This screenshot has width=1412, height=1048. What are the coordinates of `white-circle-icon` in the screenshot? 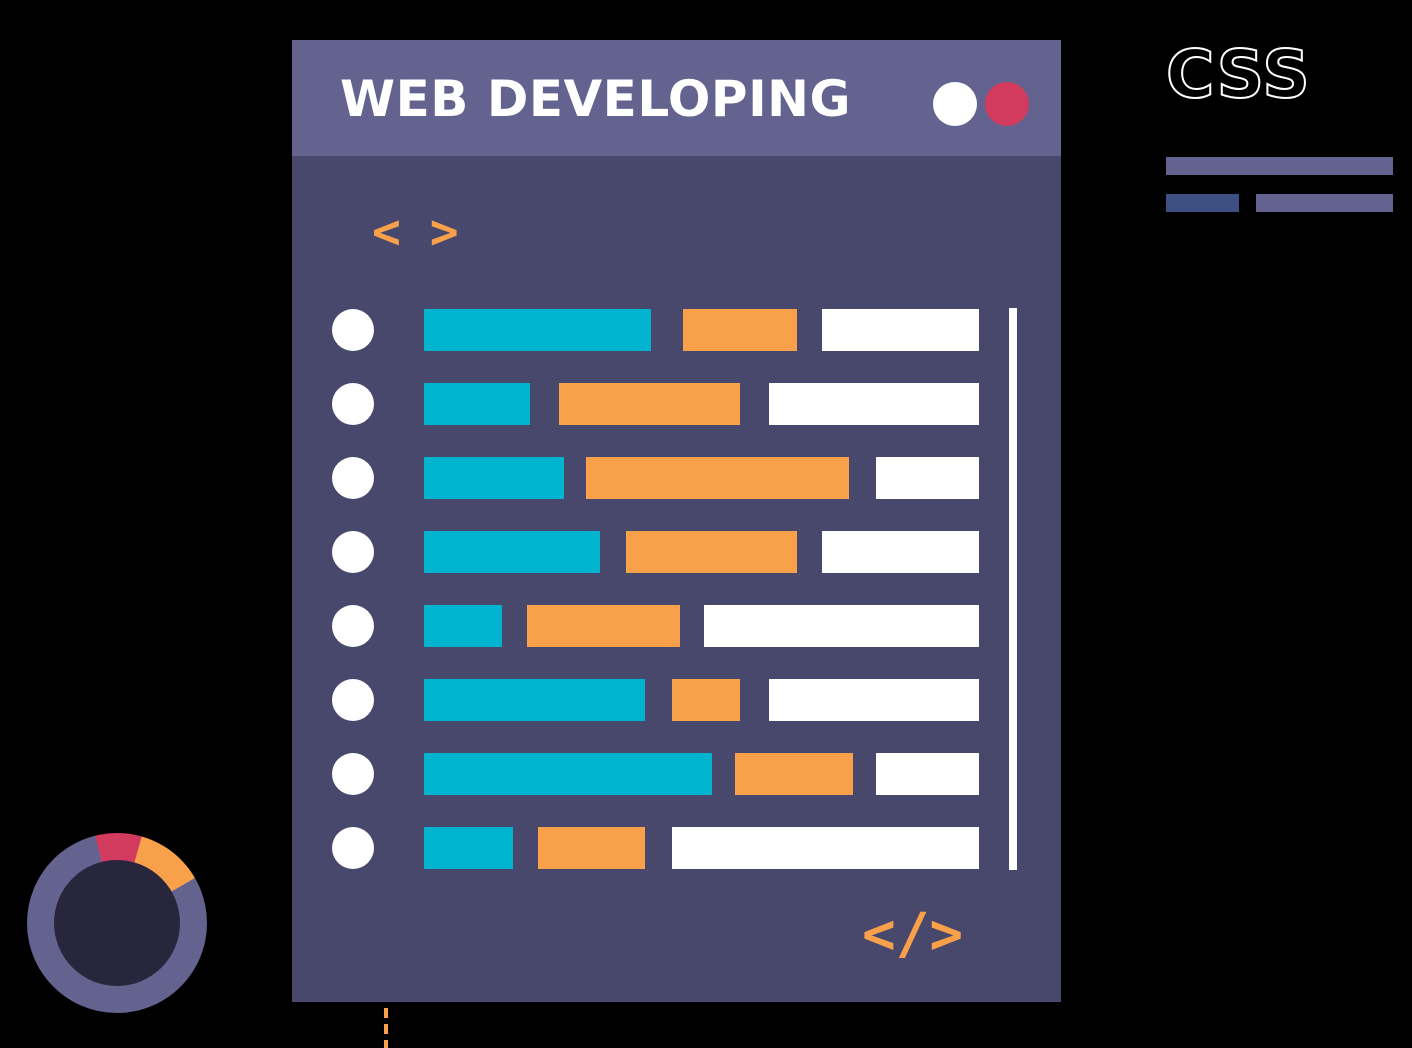 It's located at (955, 104).